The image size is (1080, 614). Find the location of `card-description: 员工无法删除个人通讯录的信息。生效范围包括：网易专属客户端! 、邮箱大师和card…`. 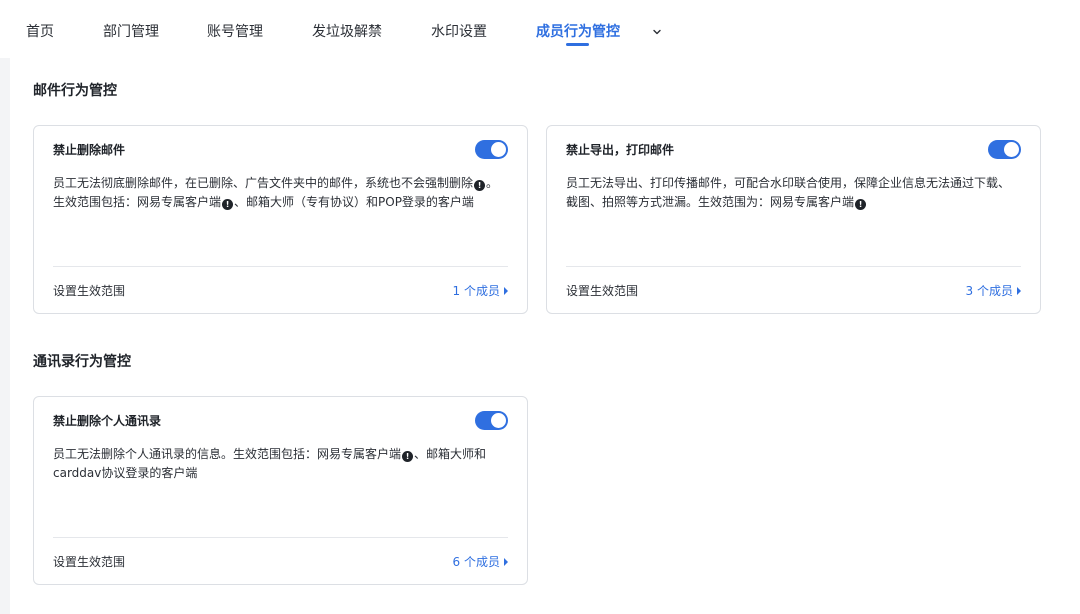

card-description: 员工无法删除个人通讯录的信息。生效范围包括：网易专属客户端! 、邮箱大师和card… is located at coordinates (270, 463).